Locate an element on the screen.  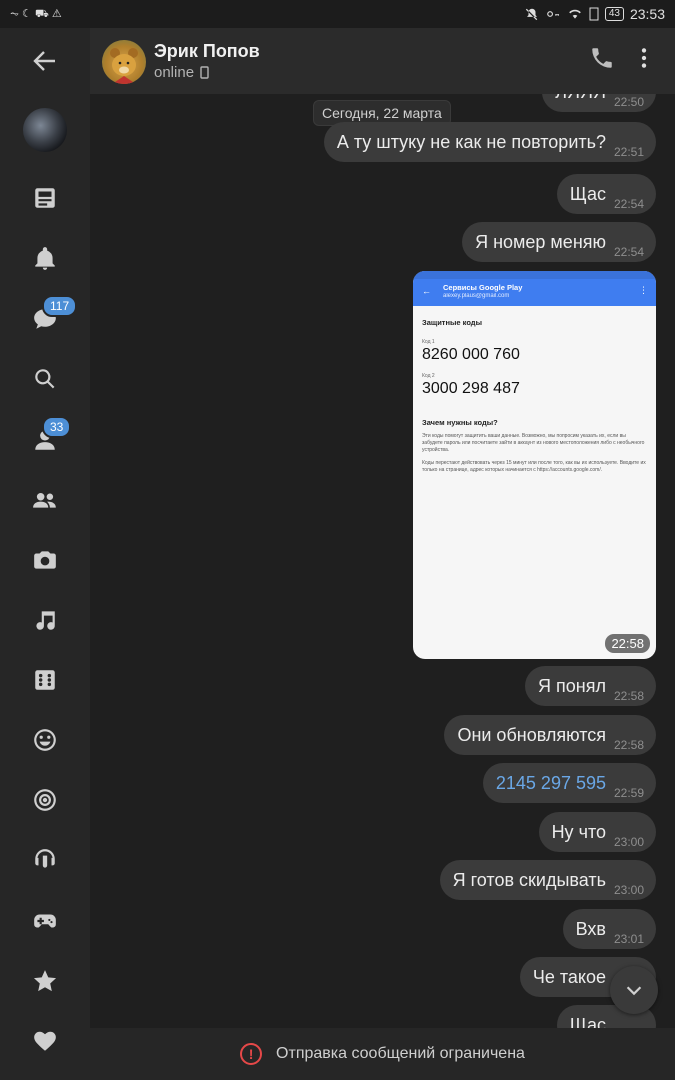
sidebar-item-music is located at coordinates (45, 620).